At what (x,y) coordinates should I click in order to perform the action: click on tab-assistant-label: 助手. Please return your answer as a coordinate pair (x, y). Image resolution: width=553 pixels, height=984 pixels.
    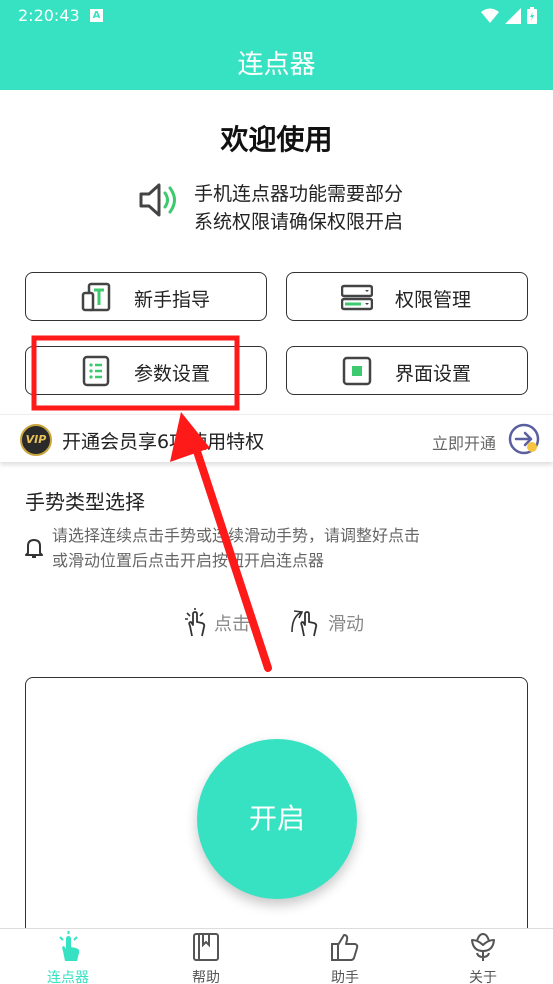
    Looking at the image, I should click on (345, 977).